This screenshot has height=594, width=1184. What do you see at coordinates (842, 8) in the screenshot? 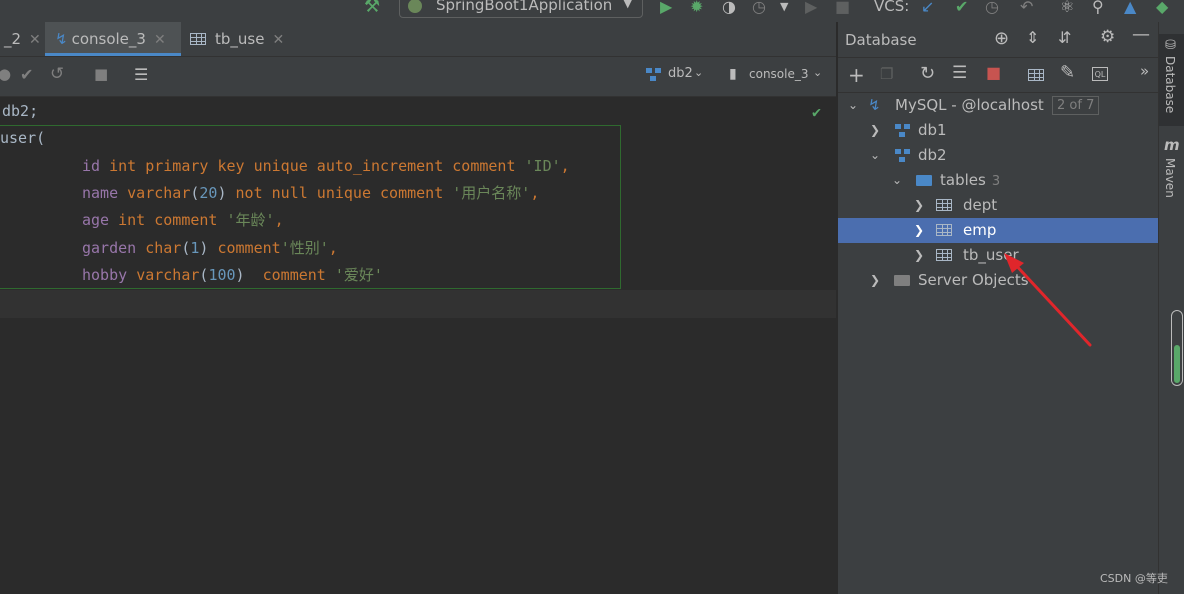
I see `stop-icon: ■` at bounding box center [842, 8].